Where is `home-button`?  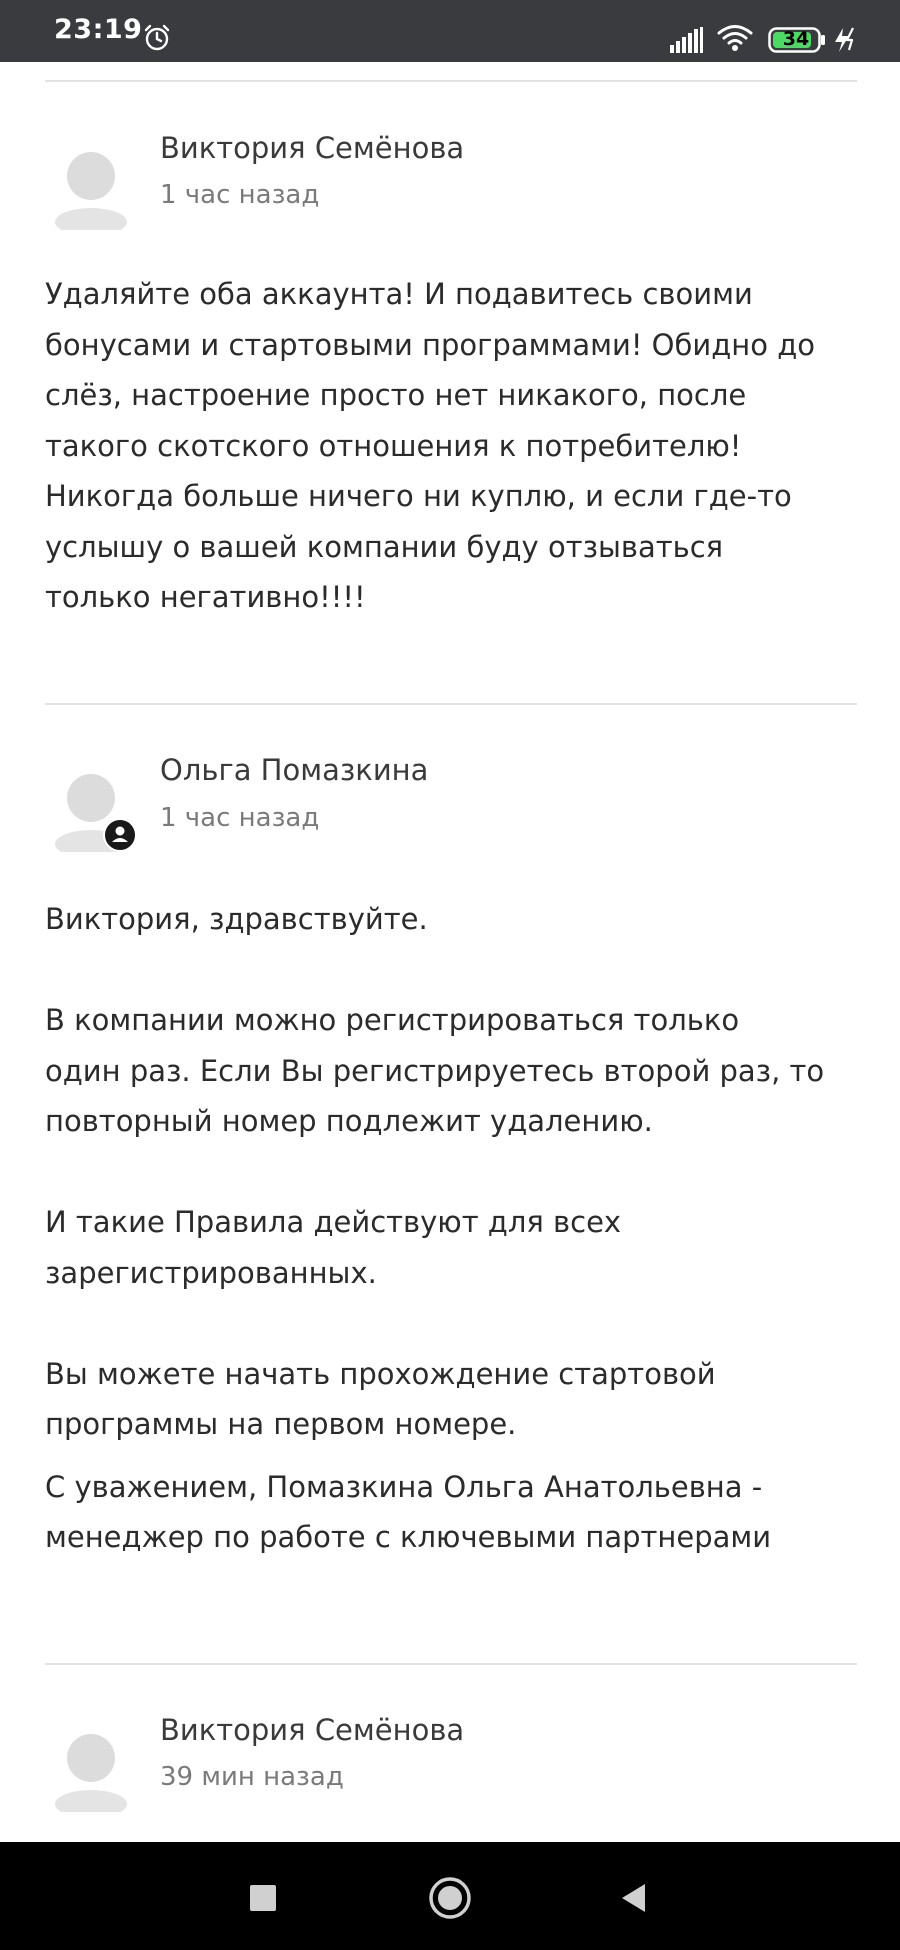
home-button is located at coordinates (450, 1898).